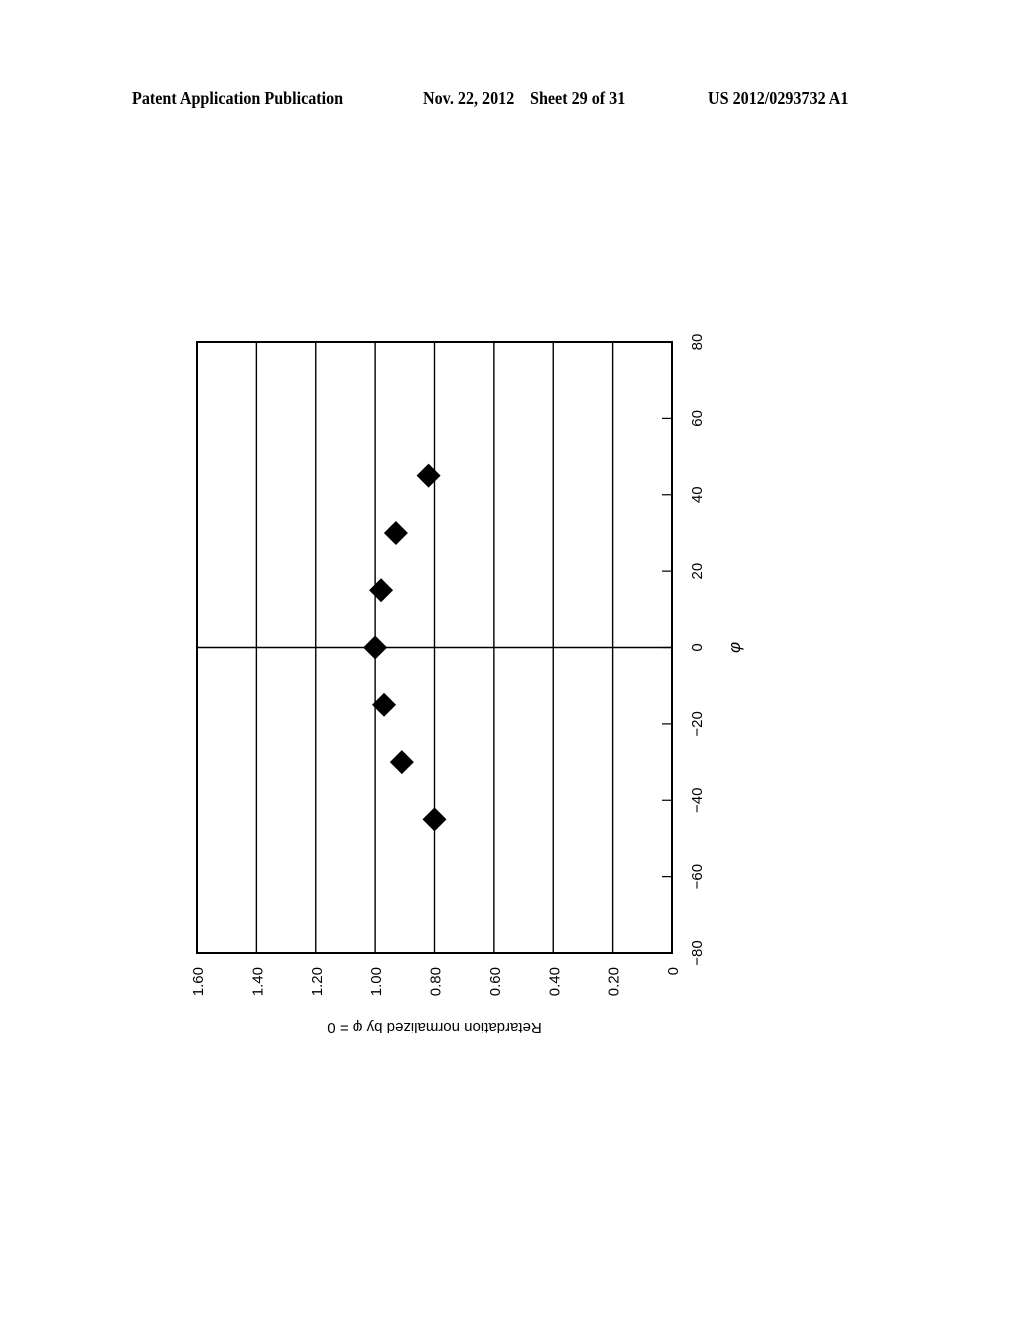 Image resolution: width=1024 pixels, height=1320 pixels. I want to click on x-tick-label: 0, so click(697, 647).